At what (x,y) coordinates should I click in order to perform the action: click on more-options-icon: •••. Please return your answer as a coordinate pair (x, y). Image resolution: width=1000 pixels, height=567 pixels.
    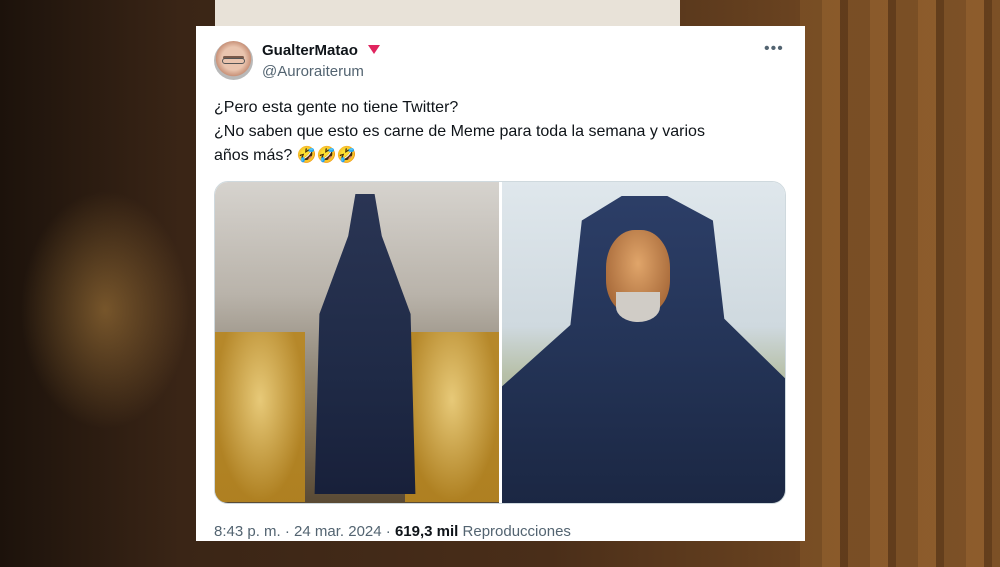
    Looking at the image, I should click on (774, 49).